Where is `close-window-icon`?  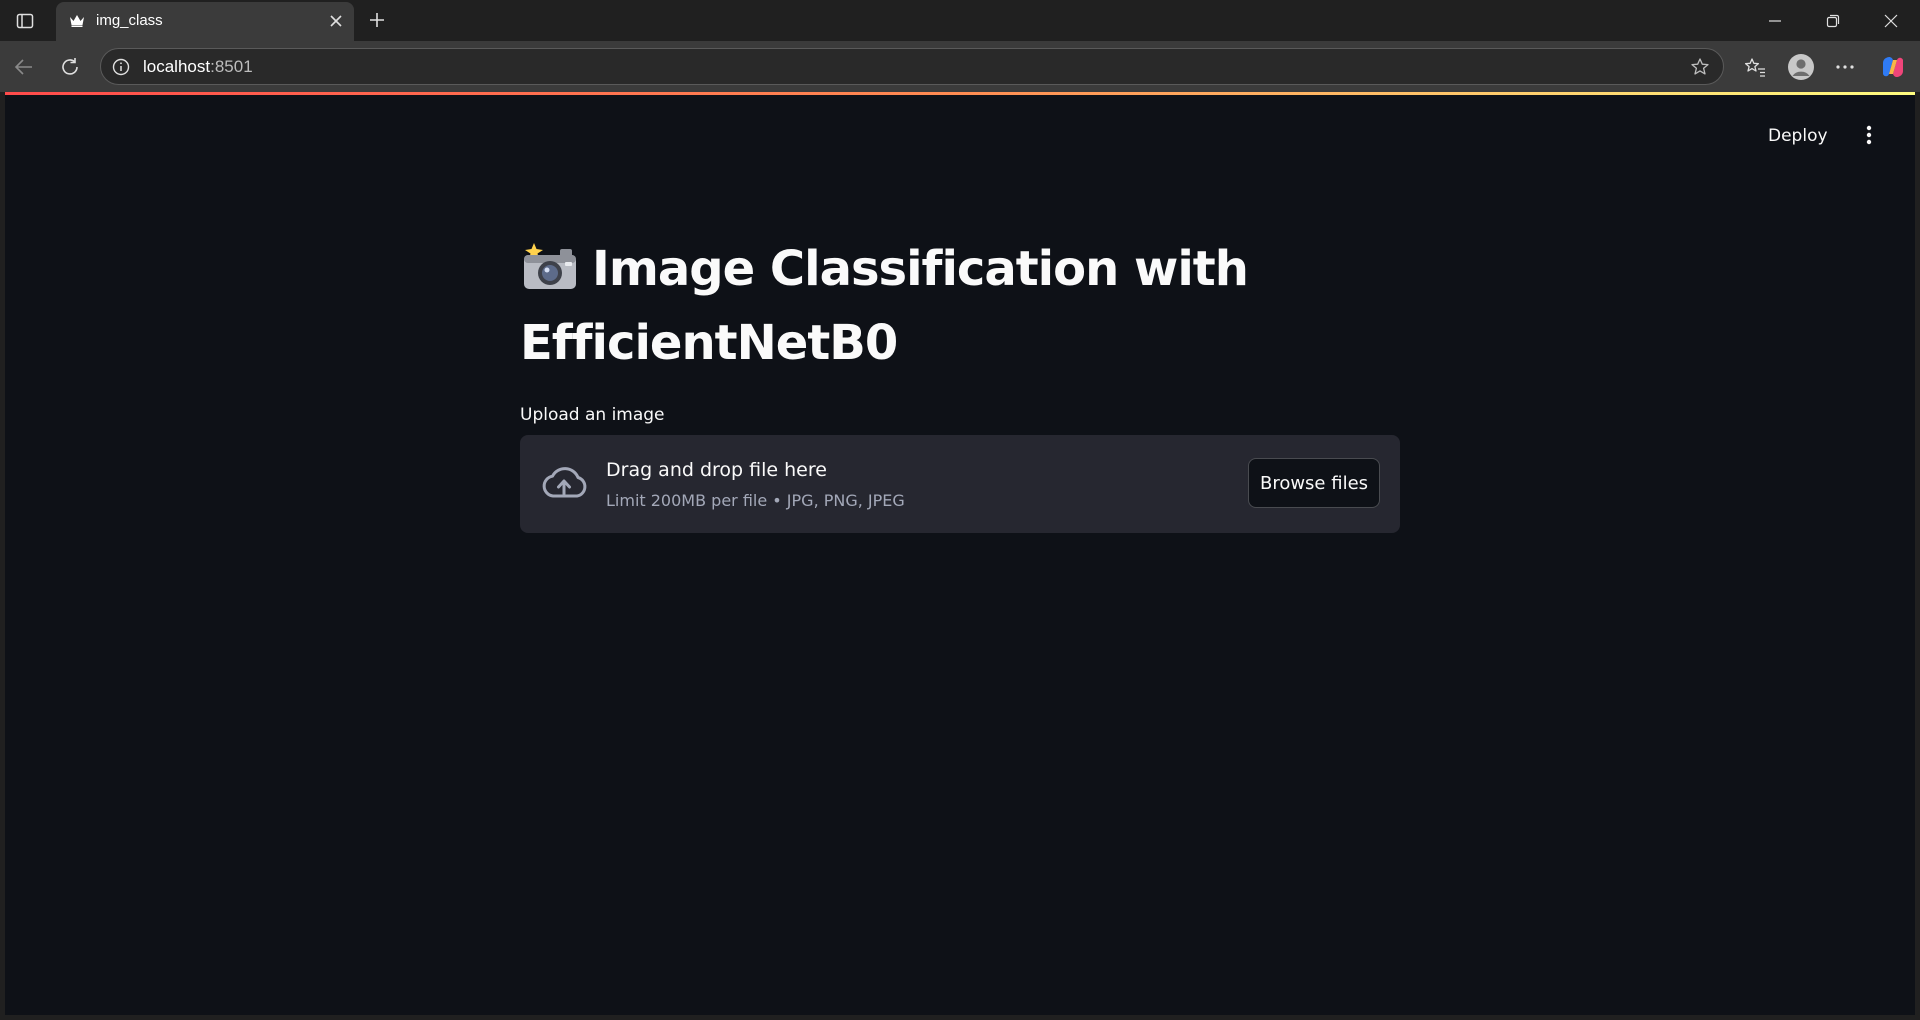
close-window-icon is located at coordinates (1891, 20).